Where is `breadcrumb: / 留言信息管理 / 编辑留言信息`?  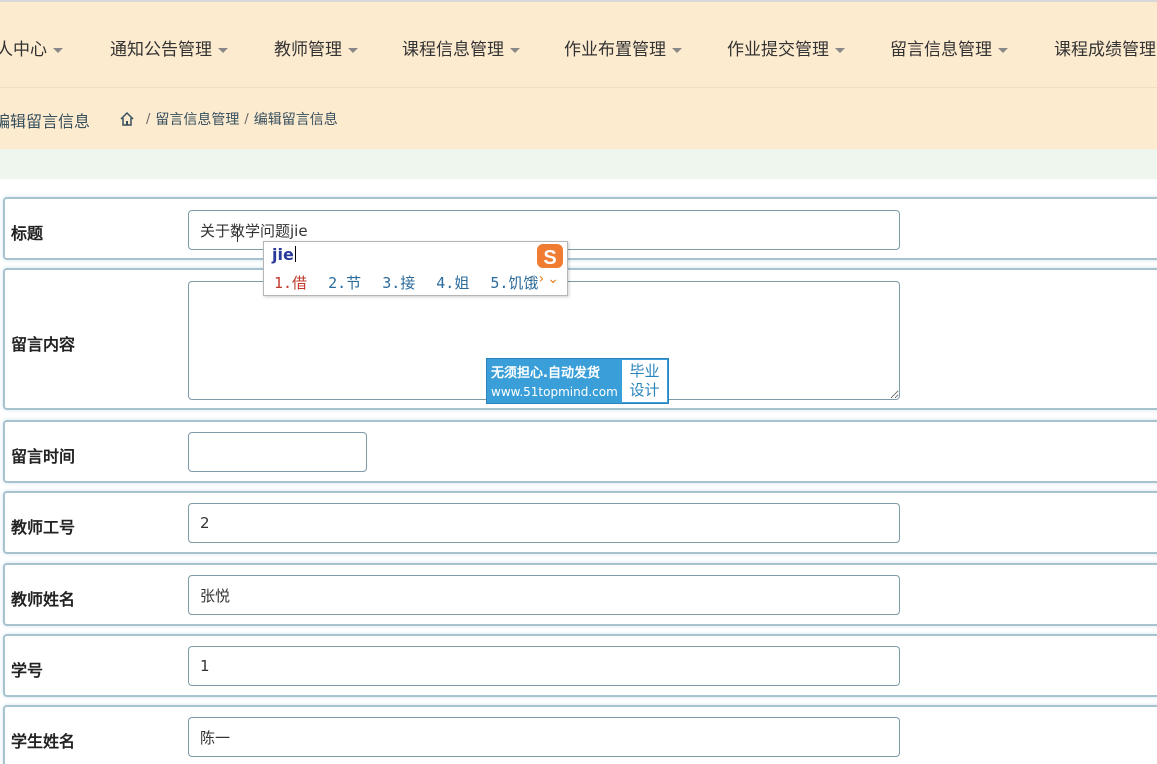 breadcrumb: / 留言信息管理 / 编辑留言信息 is located at coordinates (228, 119).